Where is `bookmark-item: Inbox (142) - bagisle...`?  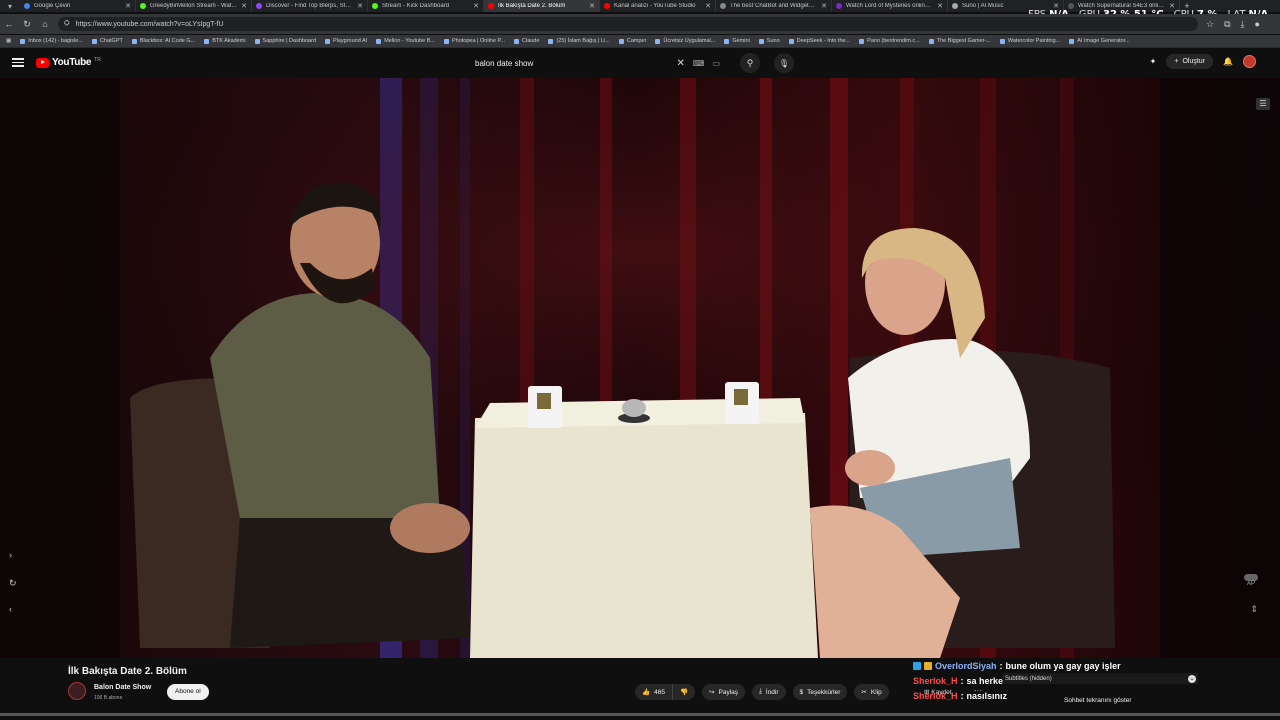 bookmark-item: Inbox (142) - bagisle... is located at coordinates (51, 41).